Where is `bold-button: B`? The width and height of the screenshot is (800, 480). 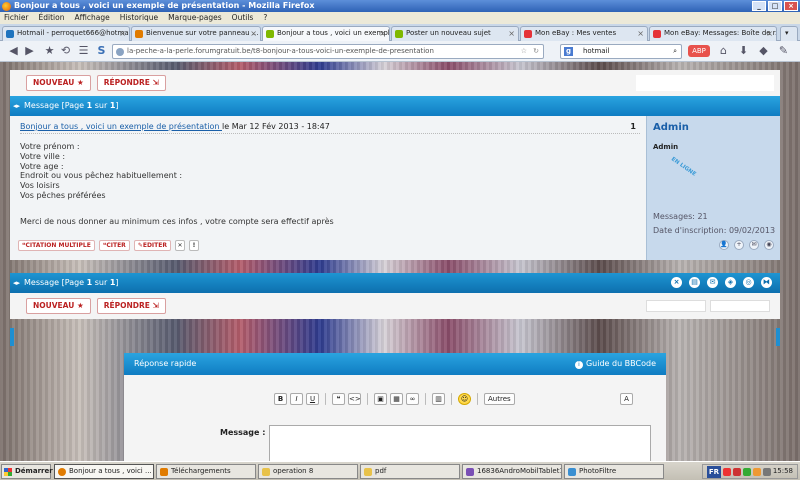 bold-button: B is located at coordinates (280, 399).